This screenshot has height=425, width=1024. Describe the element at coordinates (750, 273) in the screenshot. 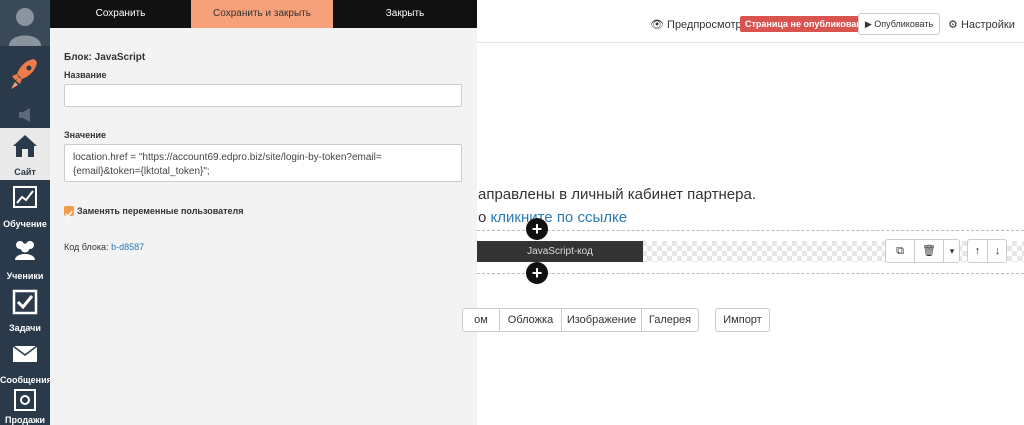

I see `block-border-bottom` at that location.